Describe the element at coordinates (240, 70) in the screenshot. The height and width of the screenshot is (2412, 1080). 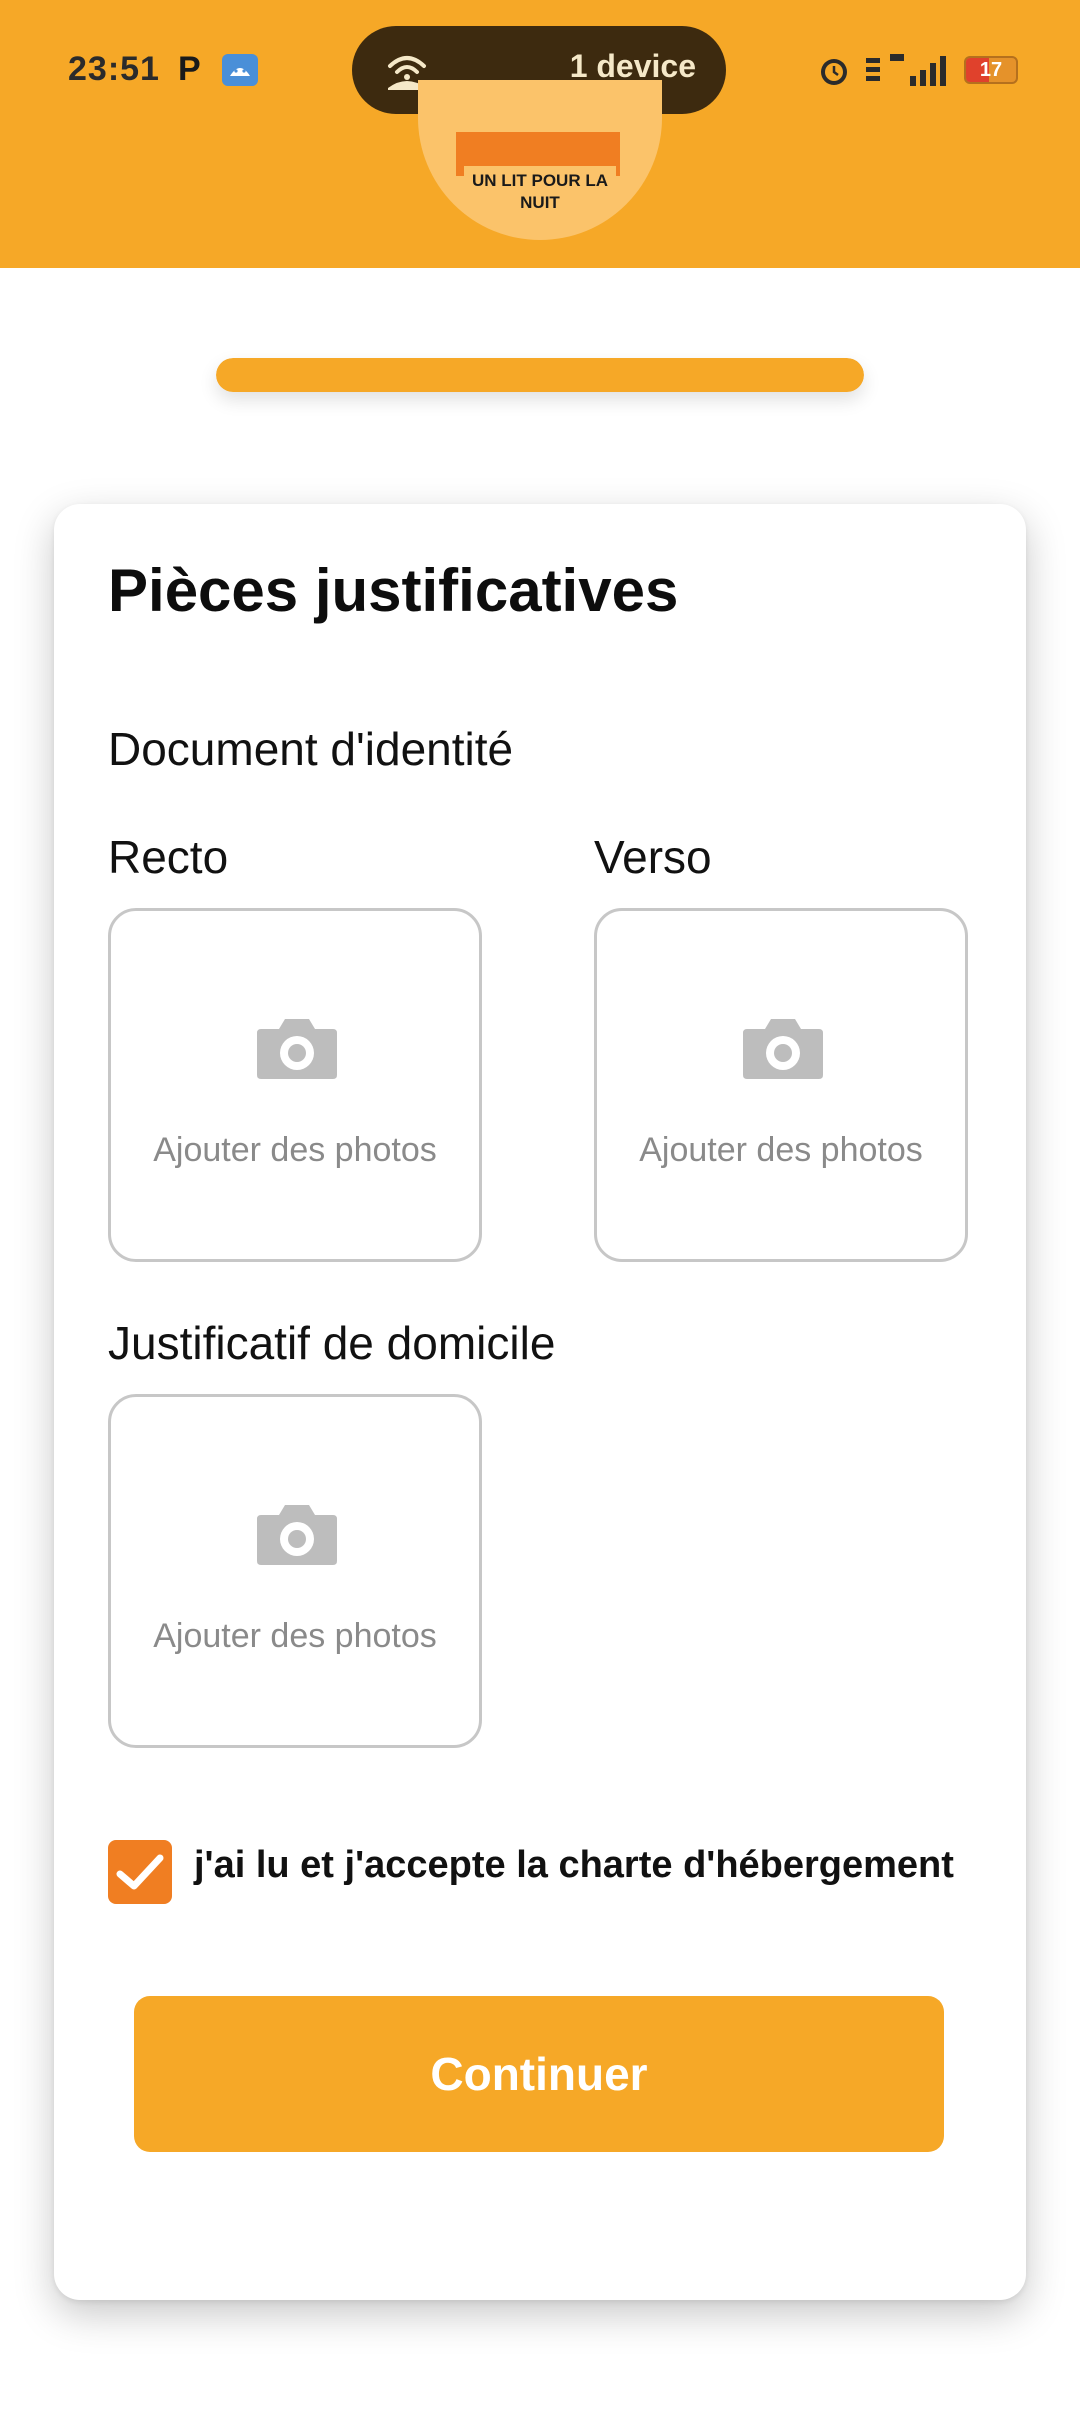
I see `android-notification-icon` at that location.